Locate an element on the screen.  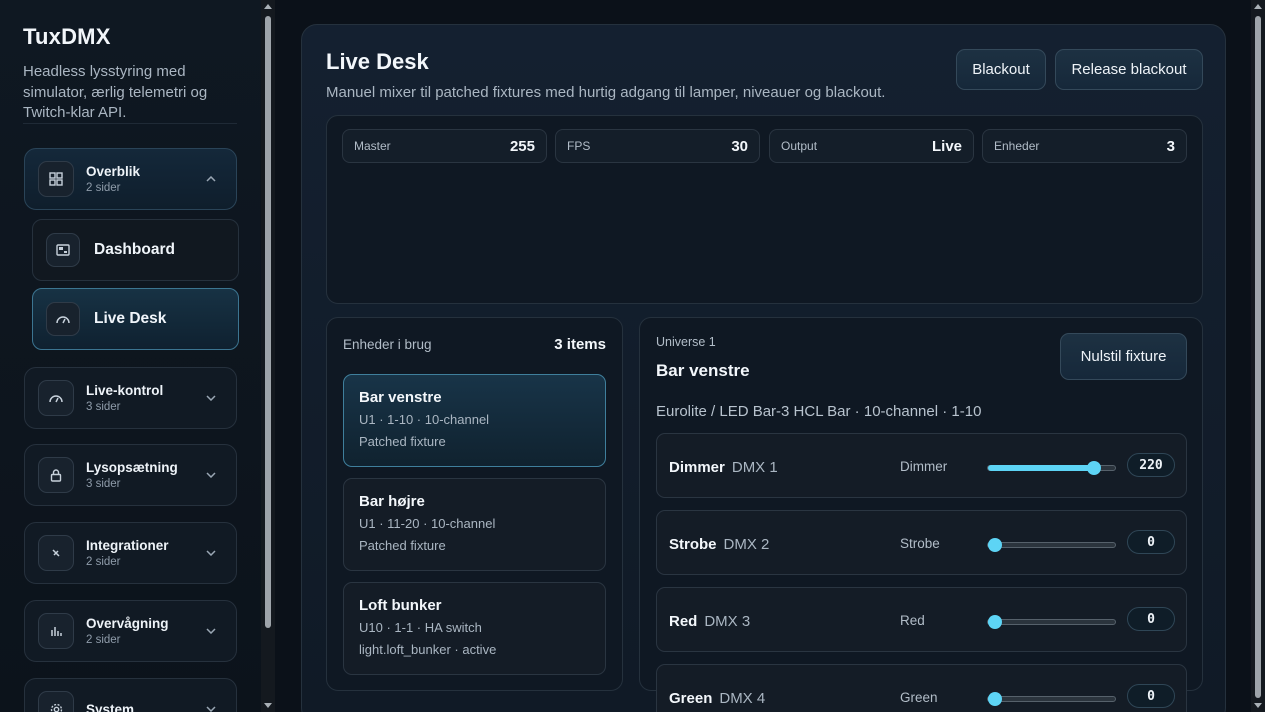
nav-group-overblik: Overblik 2 sider is located at coordinates (130, 179).